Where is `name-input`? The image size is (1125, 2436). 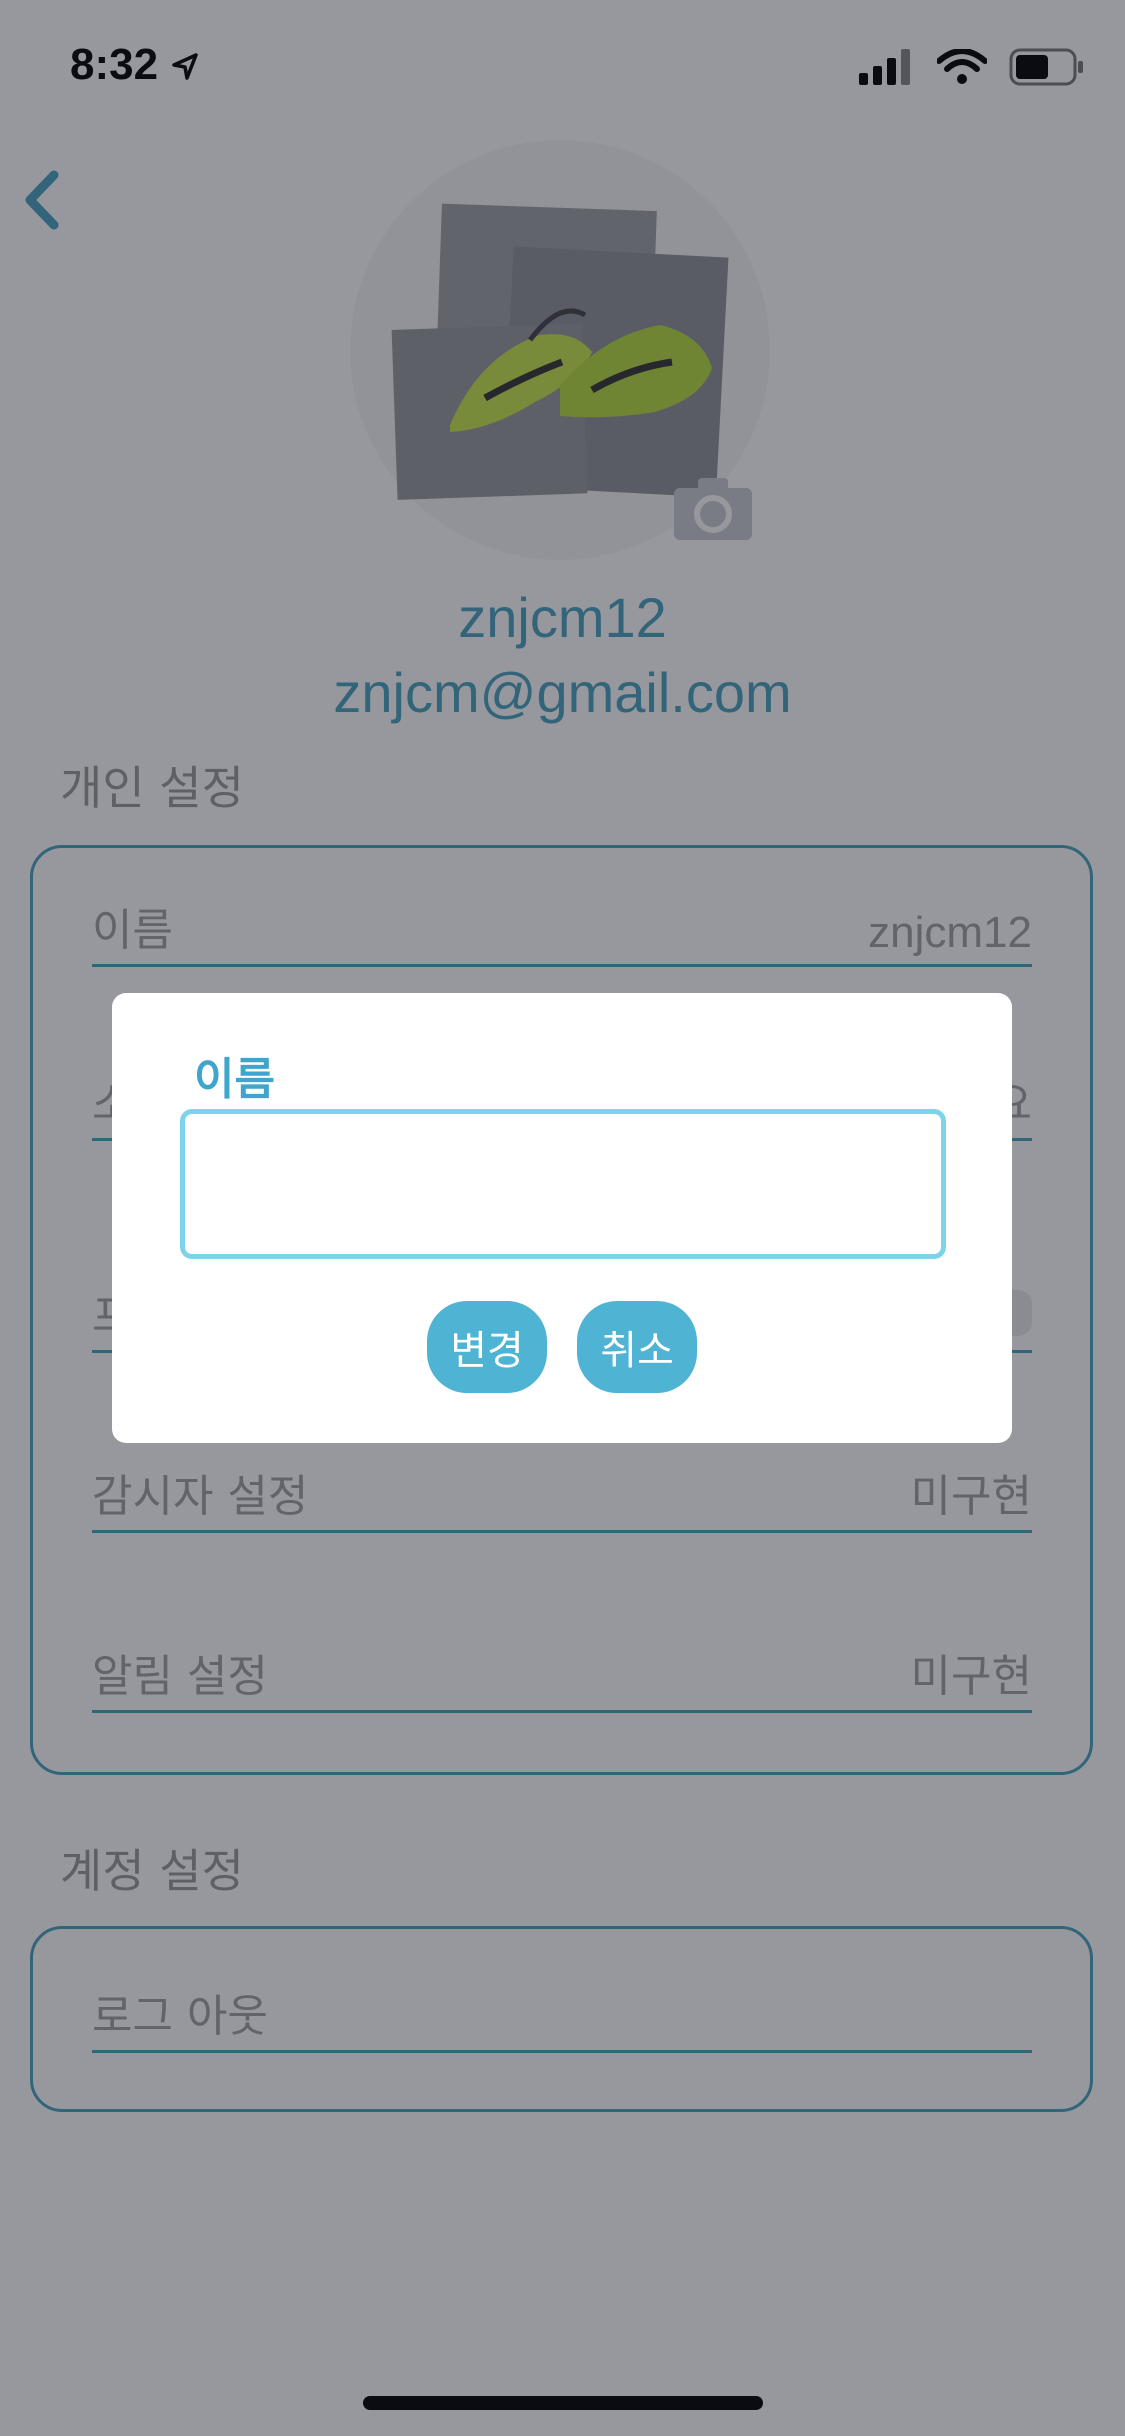 name-input is located at coordinates (563, 1184).